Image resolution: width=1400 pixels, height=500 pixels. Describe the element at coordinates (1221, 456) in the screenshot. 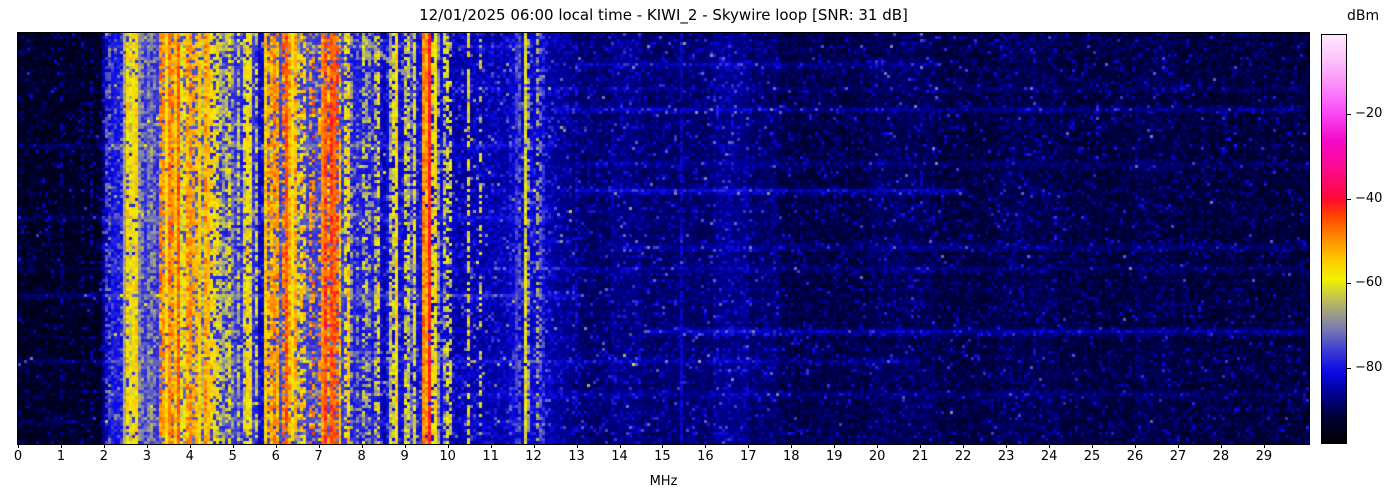

I see `x-tick-label: 28` at that location.